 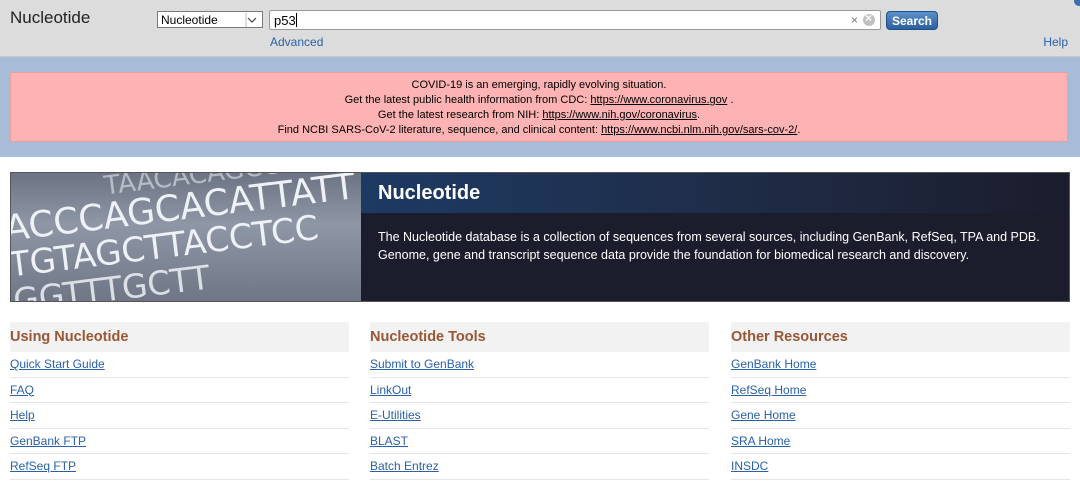 What do you see at coordinates (900, 467) in the screenshot?
I see `list-item: INSDC` at bounding box center [900, 467].